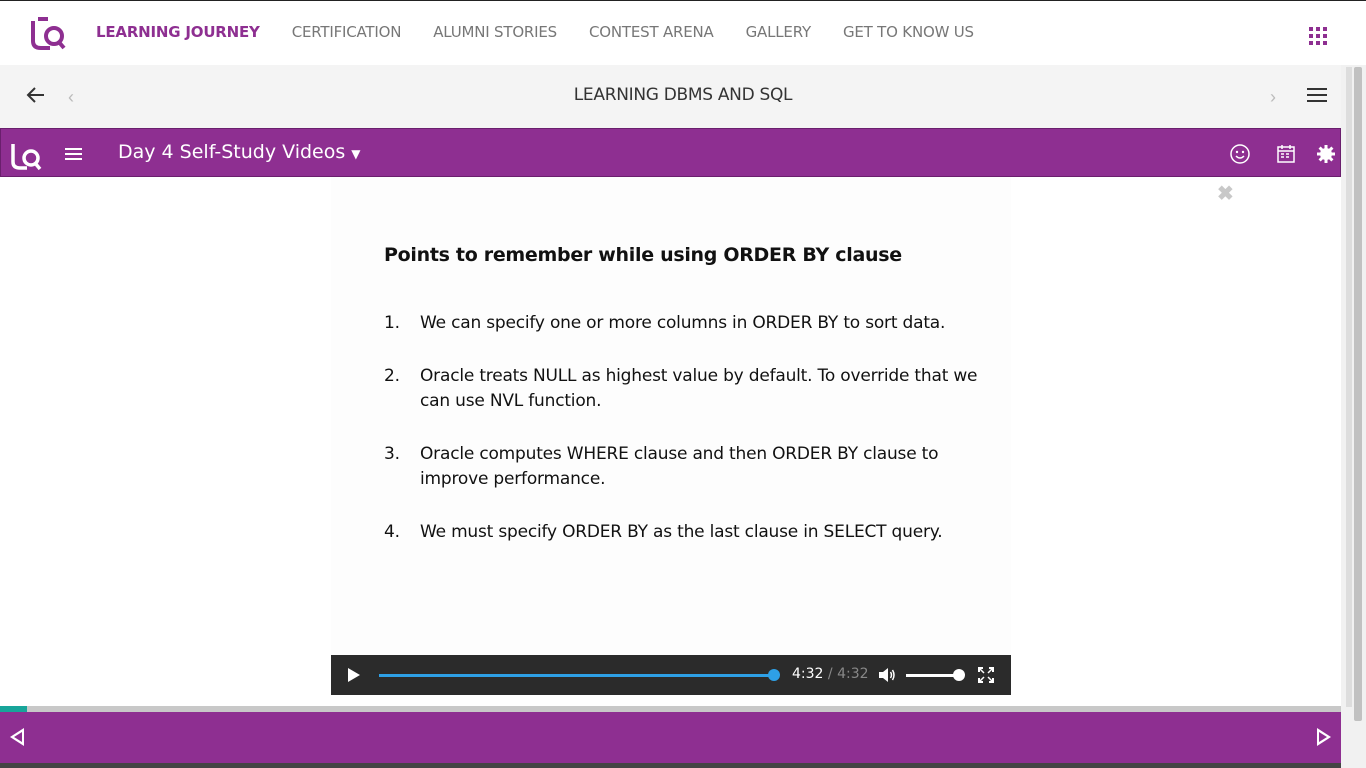  What do you see at coordinates (848, 674) in the screenshot?
I see `duration: / 4:32` at bounding box center [848, 674].